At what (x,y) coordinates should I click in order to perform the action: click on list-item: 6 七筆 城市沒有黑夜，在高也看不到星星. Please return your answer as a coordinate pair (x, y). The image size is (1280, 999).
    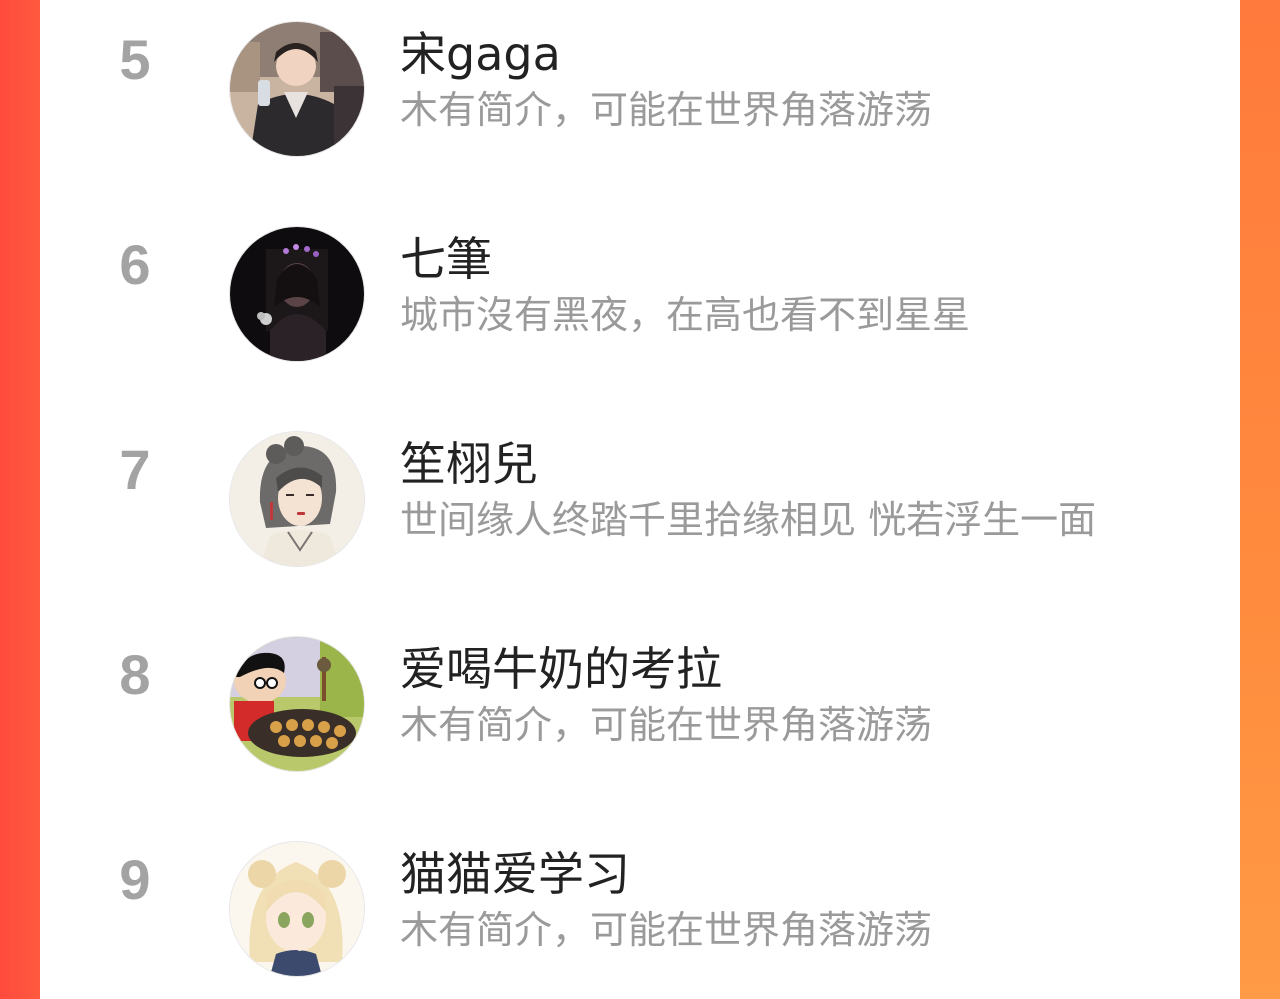
    Looking at the image, I should click on (640, 283).